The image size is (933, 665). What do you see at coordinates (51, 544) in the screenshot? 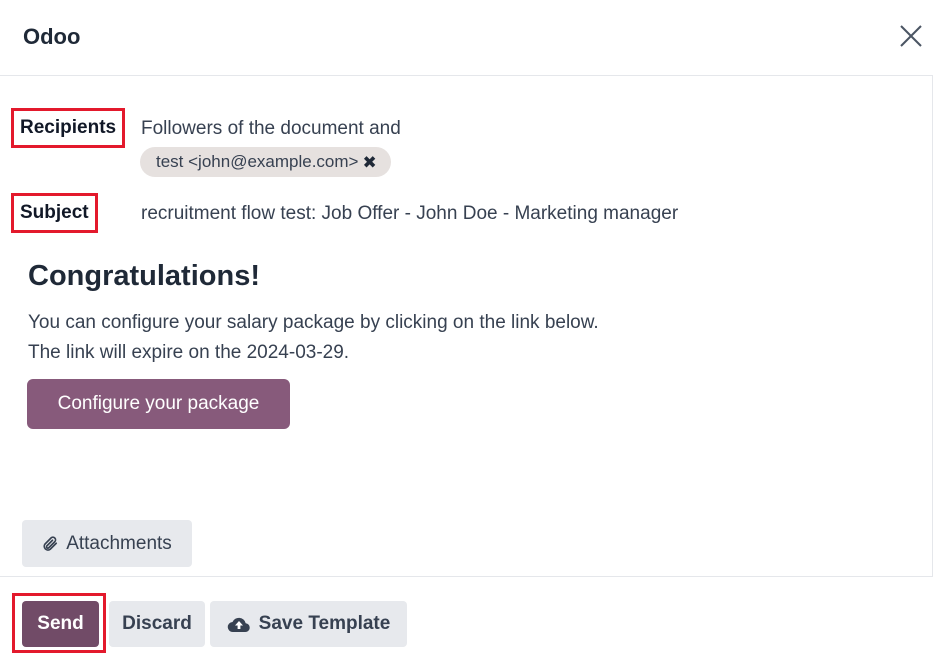
I see `paperclip-icon` at bounding box center [51, 544].